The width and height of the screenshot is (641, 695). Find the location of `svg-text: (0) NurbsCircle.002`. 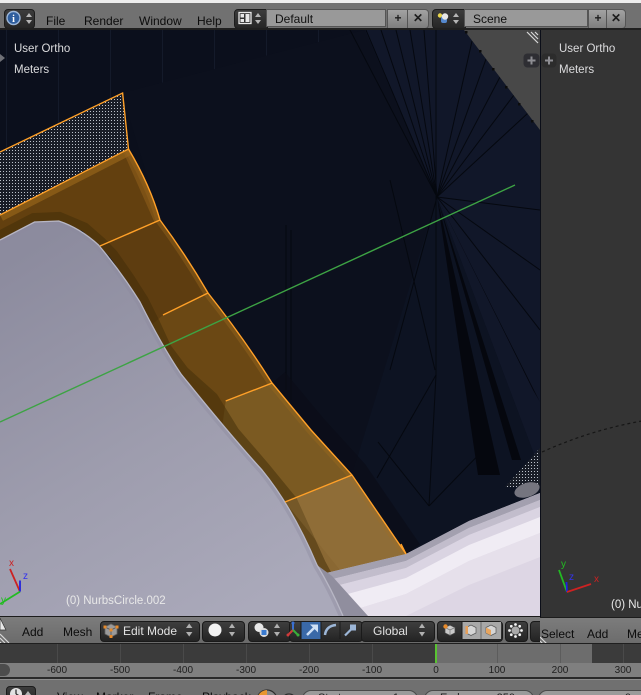

svg-text: (0) NurbsCircle.002 is located at coordinates (116, 601).